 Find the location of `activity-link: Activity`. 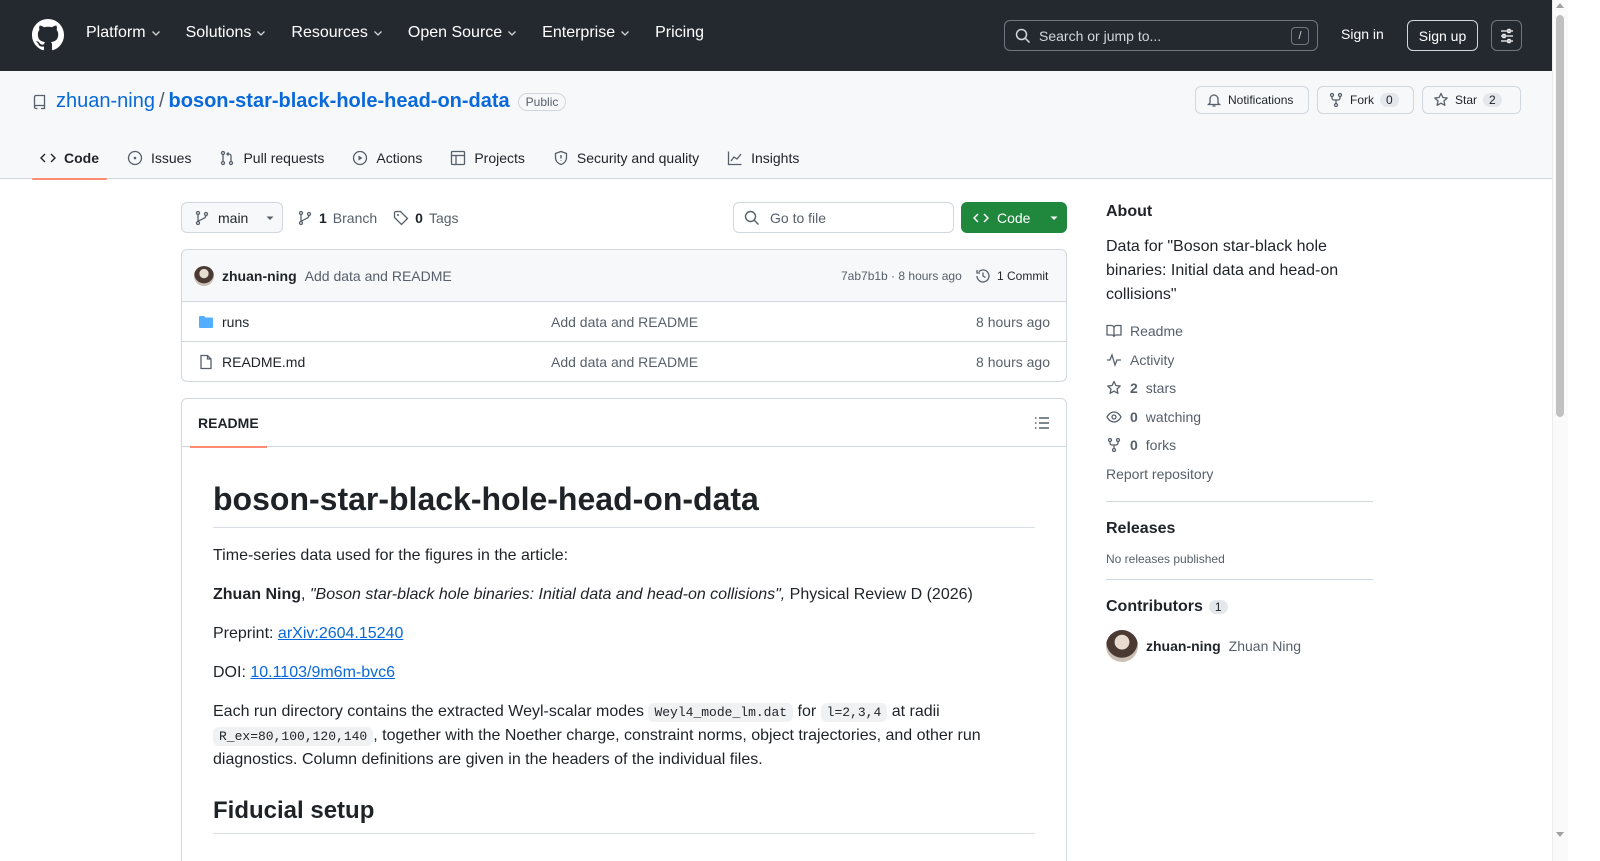

activity-link: Activity is located at coordinates (1239, 360).